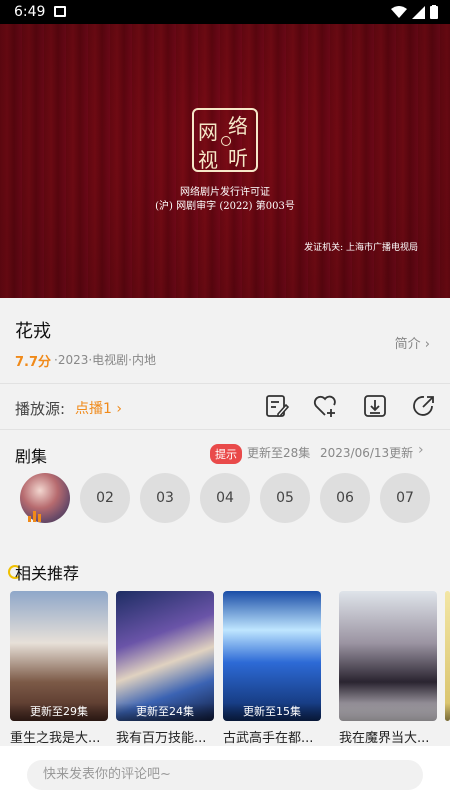 This screenshot has width=450, height=800. I want to click on episode-button: 07, so click(405, 498).